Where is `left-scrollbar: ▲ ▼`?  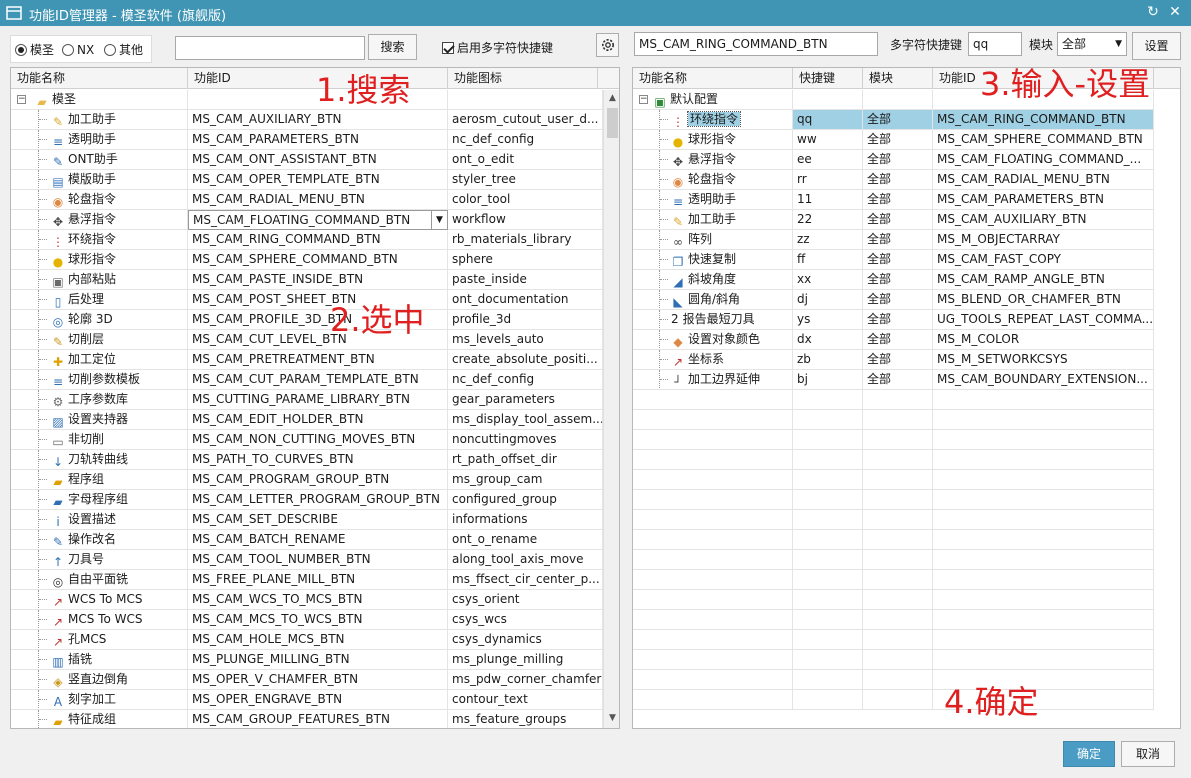 left-scrollbar: ▲ ▼ is located at coordinates (611, 409).